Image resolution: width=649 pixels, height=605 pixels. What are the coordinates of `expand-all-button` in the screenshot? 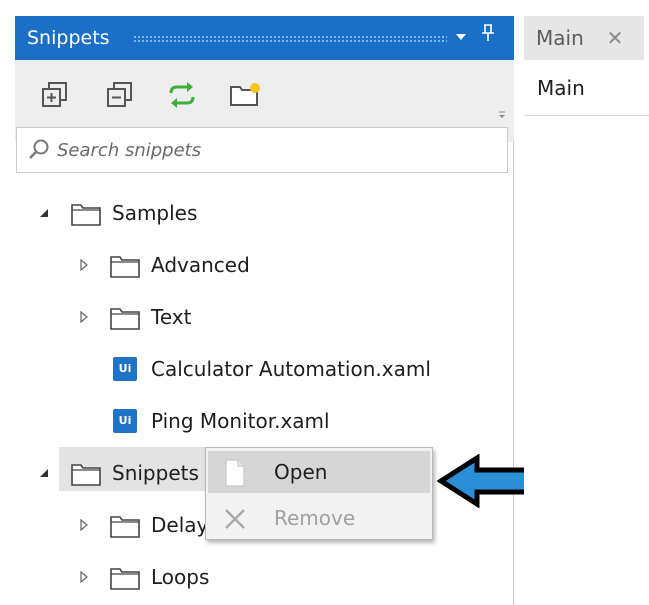 It's located at (55, 95).